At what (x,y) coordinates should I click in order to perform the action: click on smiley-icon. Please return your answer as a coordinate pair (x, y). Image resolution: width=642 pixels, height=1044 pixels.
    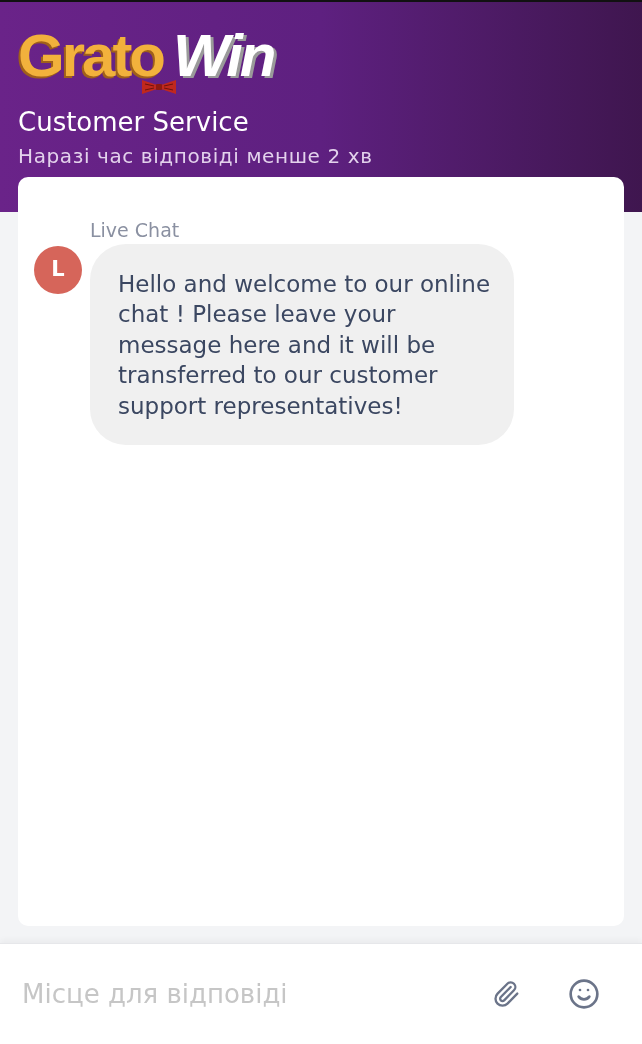
    Looking at the image, I should click on (584, 994).